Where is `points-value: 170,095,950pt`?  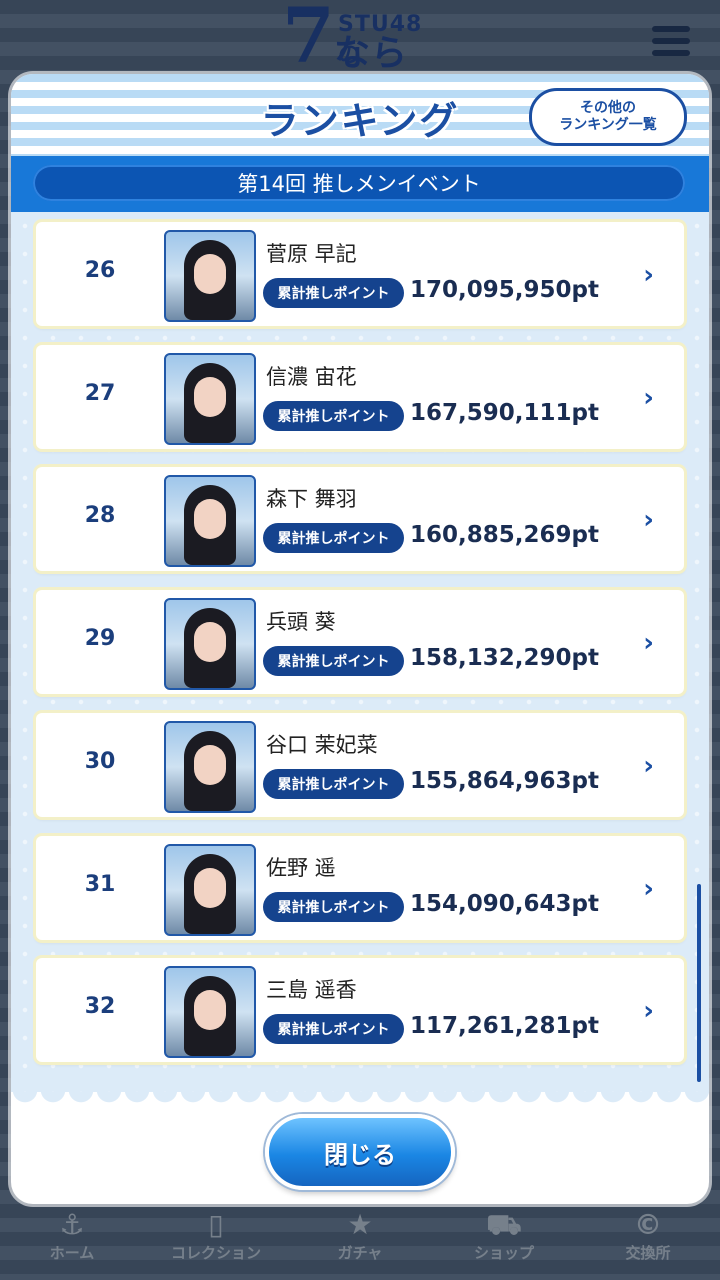 points-value: 170,095,950pt is located at coordinates (504, 290).